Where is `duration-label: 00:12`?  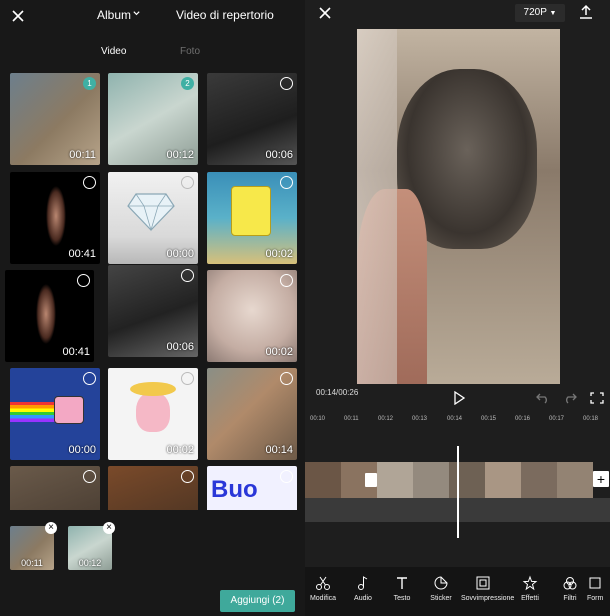 duration-label: 00:12 is located at coordinates (180, 155).